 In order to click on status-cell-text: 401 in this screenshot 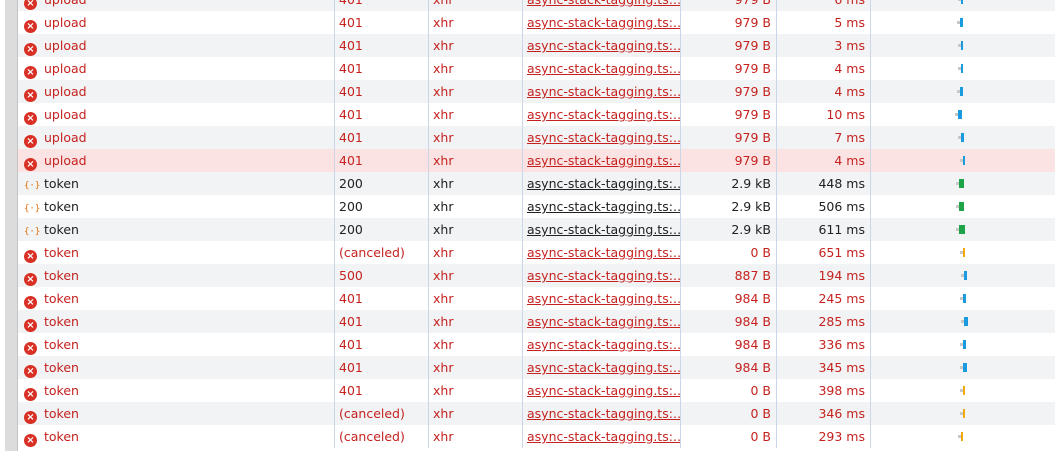, I will do `click(351, 298)`.